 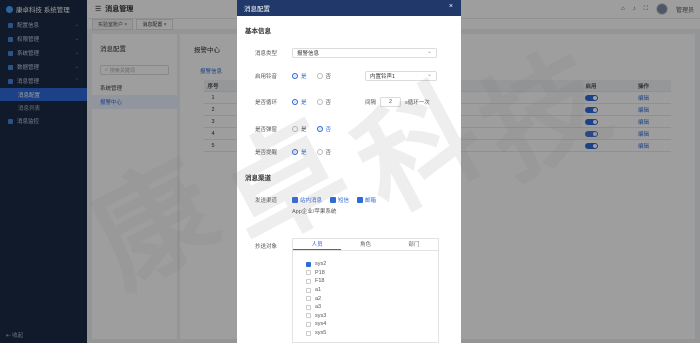 What do you see at coordinates (349, 128) in the screenshot?
I see `popup-row: 是否弹窗 是 否` at bounding box center [349, 128].